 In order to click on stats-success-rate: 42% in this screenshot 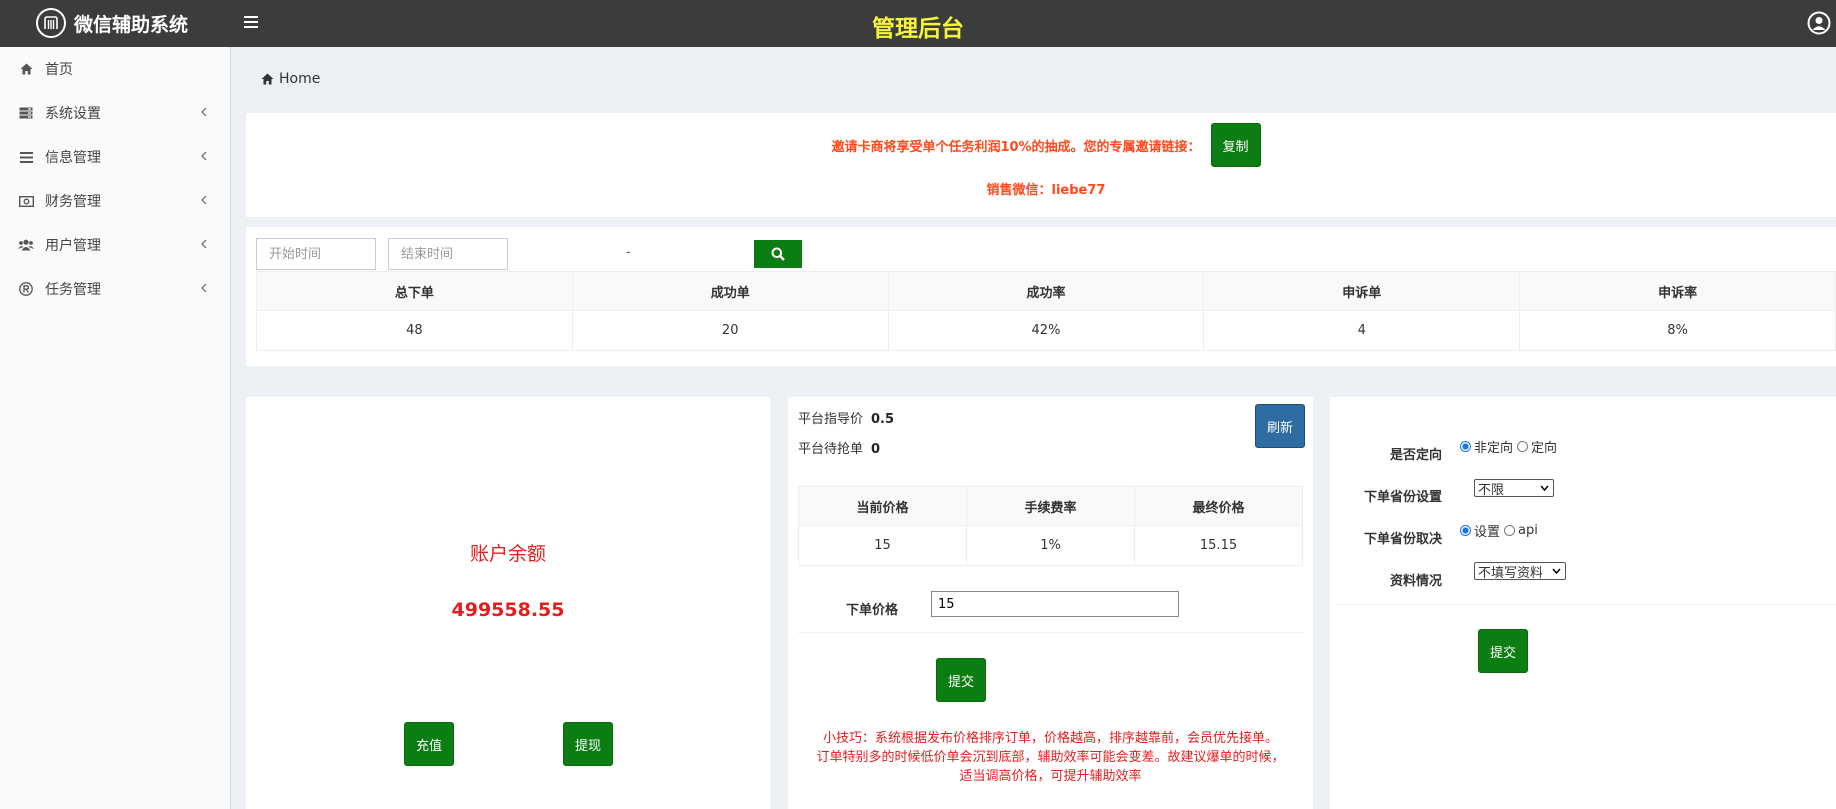, I will do `click(1046, 330)`.